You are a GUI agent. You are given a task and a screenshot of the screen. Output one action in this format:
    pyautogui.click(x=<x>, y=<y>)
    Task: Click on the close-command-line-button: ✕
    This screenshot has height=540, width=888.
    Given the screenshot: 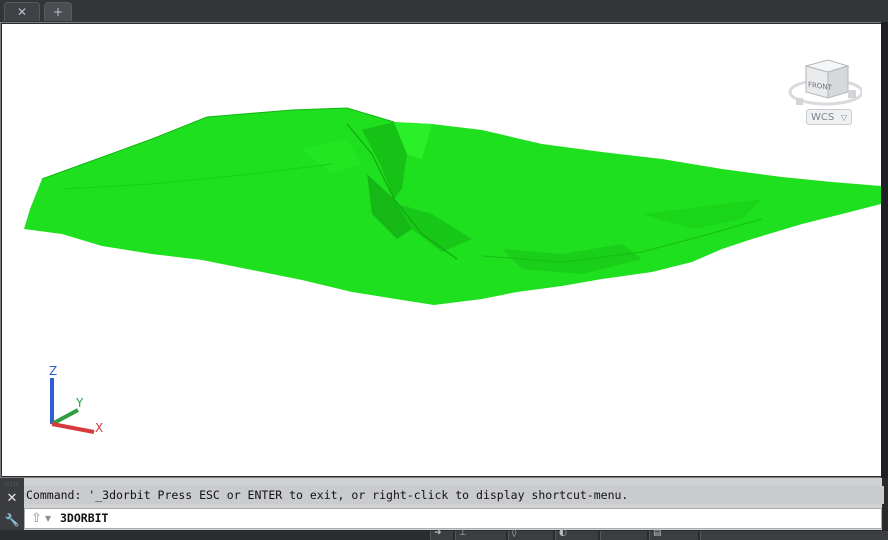 What is the action you would take?
    pyautogui.click(x=12, y=499)
    